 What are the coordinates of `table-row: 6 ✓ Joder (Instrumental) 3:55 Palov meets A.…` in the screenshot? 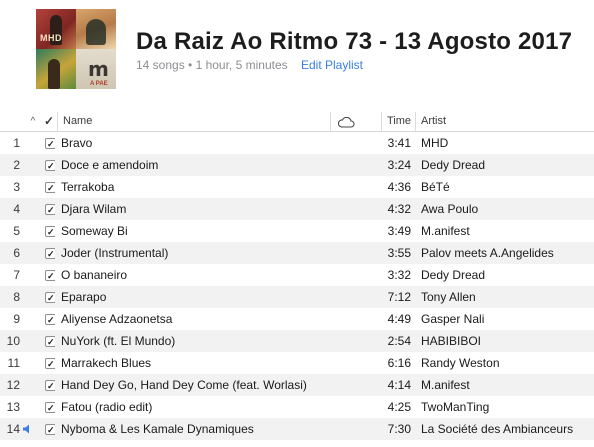 It's located at (297, 253).